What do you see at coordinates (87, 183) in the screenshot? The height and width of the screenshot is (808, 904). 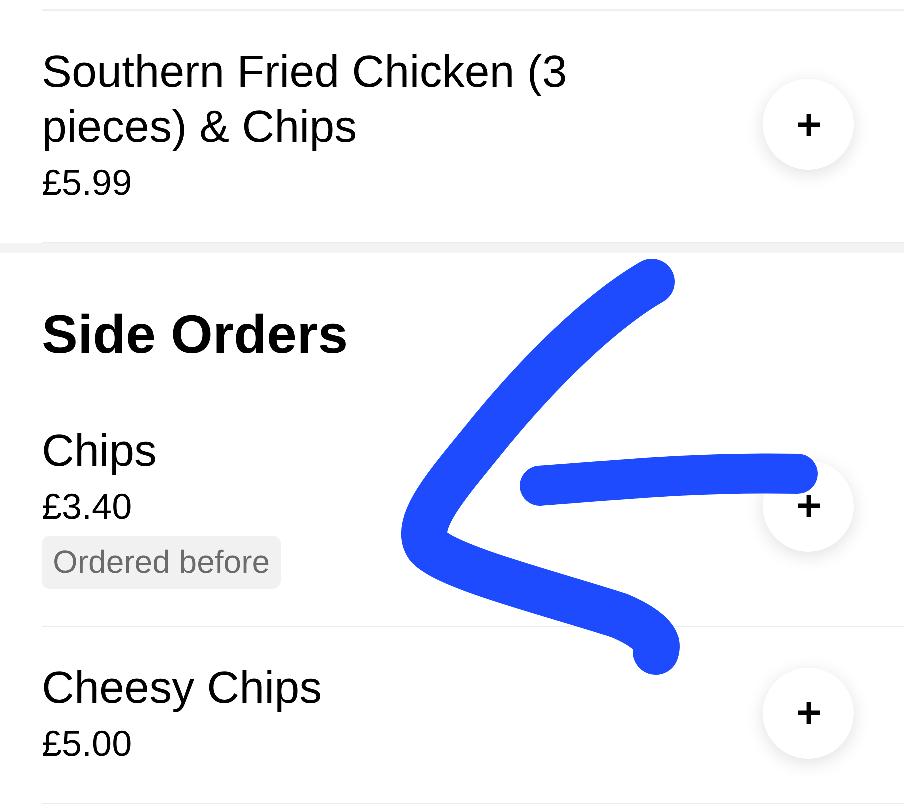 I see `item-price: £5.99` at bounding box center [87, 183].